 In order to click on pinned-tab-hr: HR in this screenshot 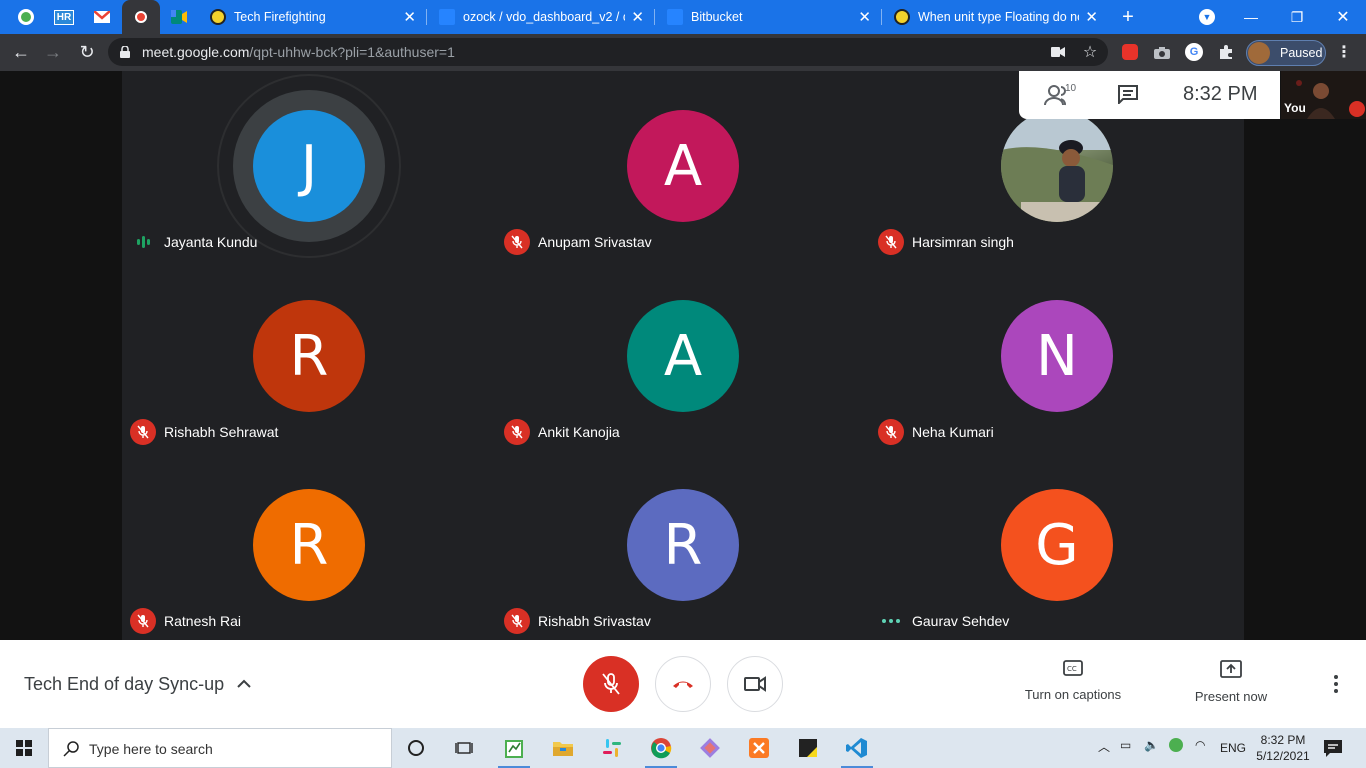, I will do `click(64, 17)`.